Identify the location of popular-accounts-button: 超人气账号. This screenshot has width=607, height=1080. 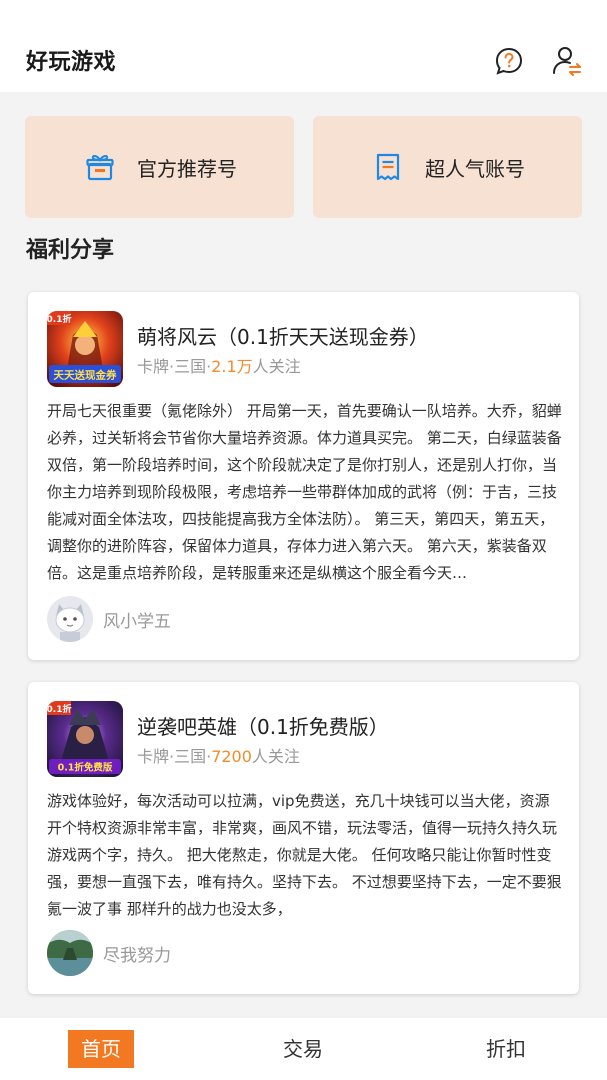
(447, 167).